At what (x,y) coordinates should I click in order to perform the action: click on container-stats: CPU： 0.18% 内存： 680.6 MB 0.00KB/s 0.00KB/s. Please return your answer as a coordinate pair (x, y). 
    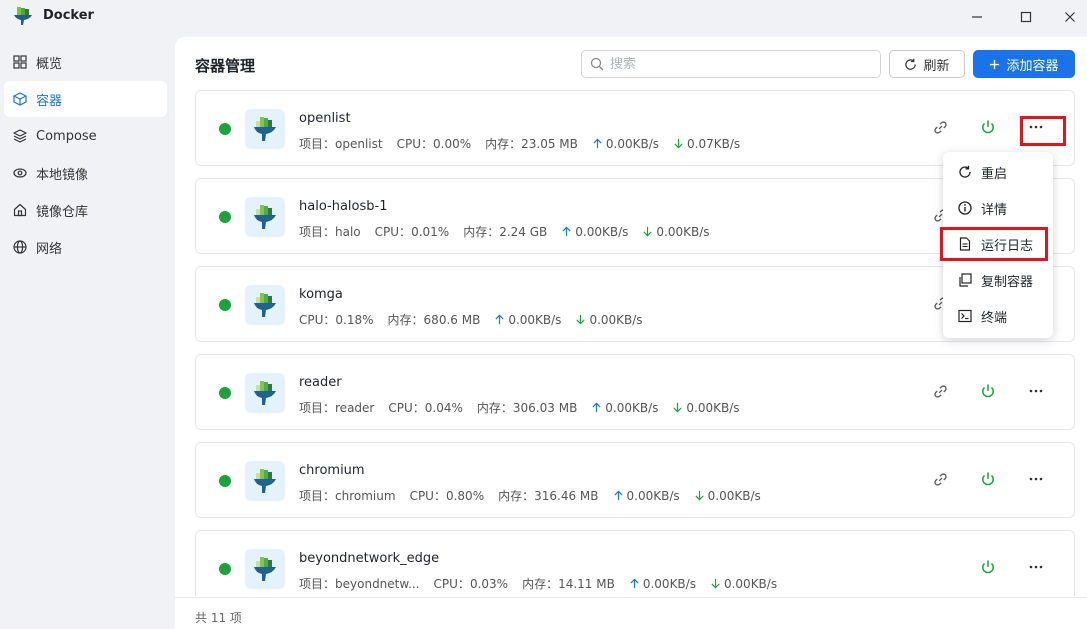
    Looking at the image, I should click on (471, 319).